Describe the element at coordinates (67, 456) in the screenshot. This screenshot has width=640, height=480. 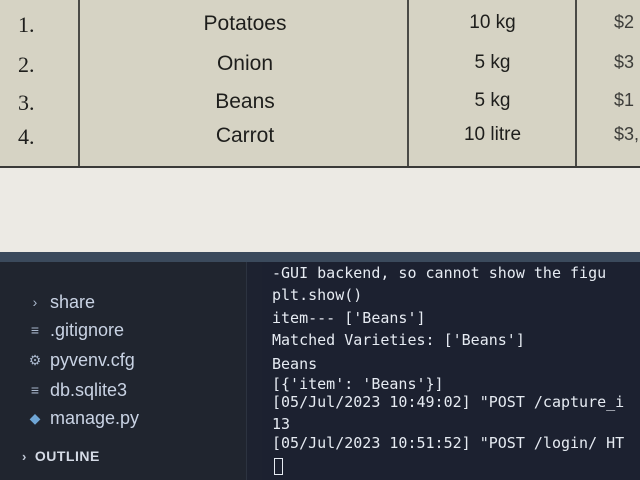
I see `outline-label: OUTLINE` at that location.